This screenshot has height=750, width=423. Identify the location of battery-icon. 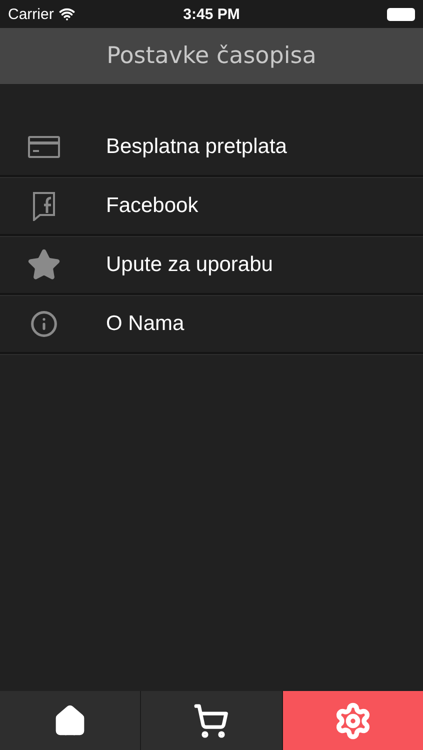
(401, 14).